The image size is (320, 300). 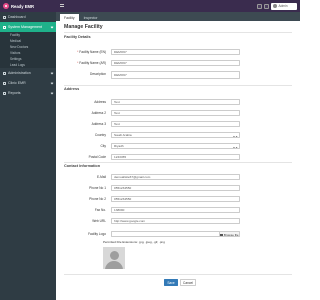 I want to click on facility-name-row: * Facility Name (EN) DEMO67, so click(x=178, y=52).